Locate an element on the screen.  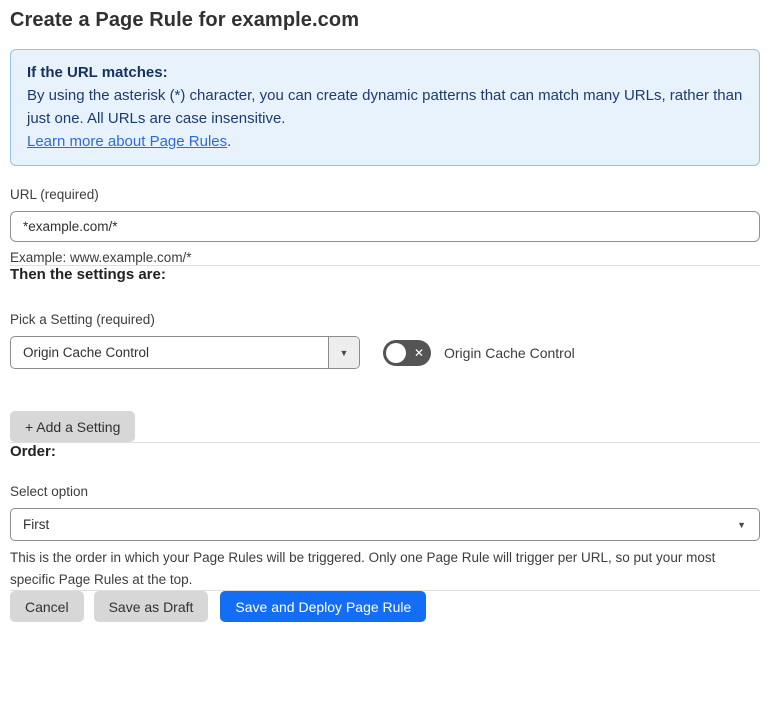
setting-dropdown-value: Origin Cache Control is located at coordinates (86, 352).